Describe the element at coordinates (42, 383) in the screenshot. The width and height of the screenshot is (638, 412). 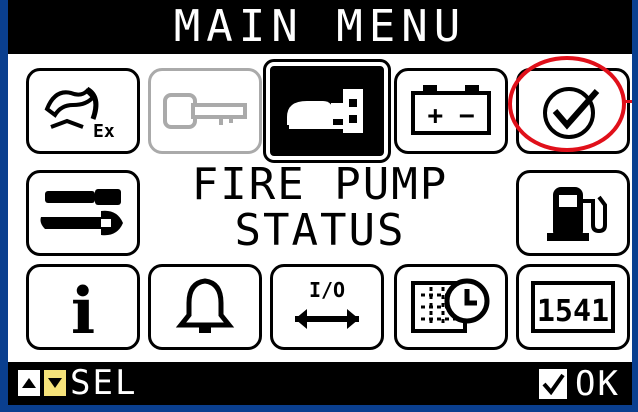
I see `nav-arrows` at that location.